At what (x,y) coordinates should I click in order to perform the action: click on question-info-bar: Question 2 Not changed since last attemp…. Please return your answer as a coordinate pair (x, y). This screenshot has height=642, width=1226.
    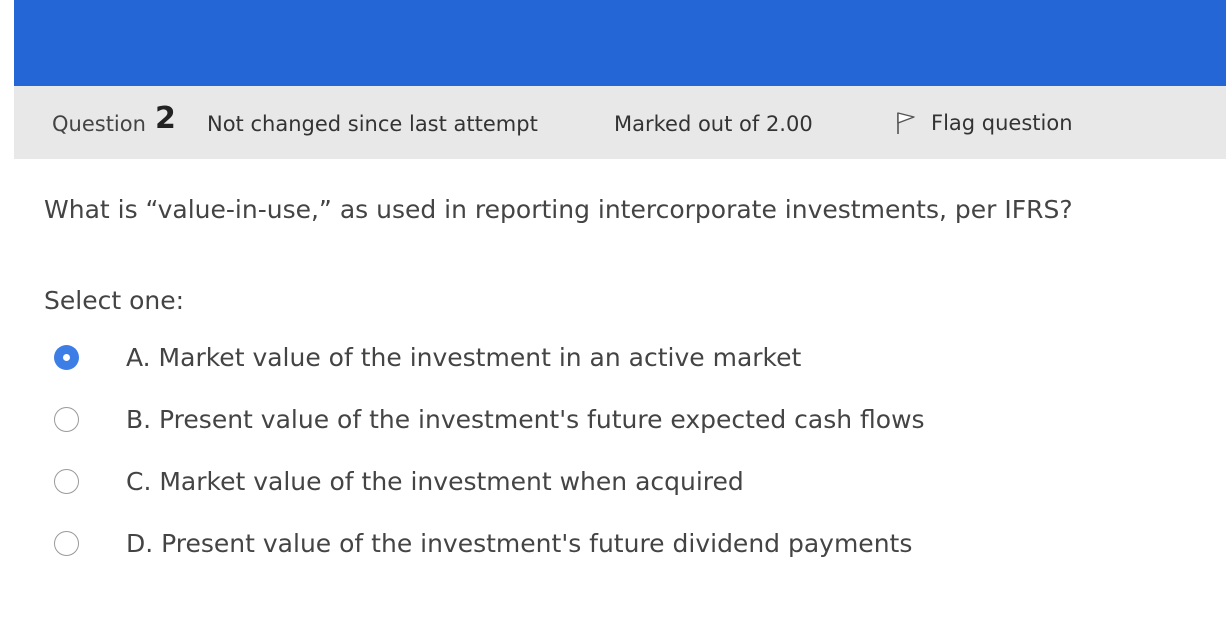
    Looking at the image, I should click on (620, 122).